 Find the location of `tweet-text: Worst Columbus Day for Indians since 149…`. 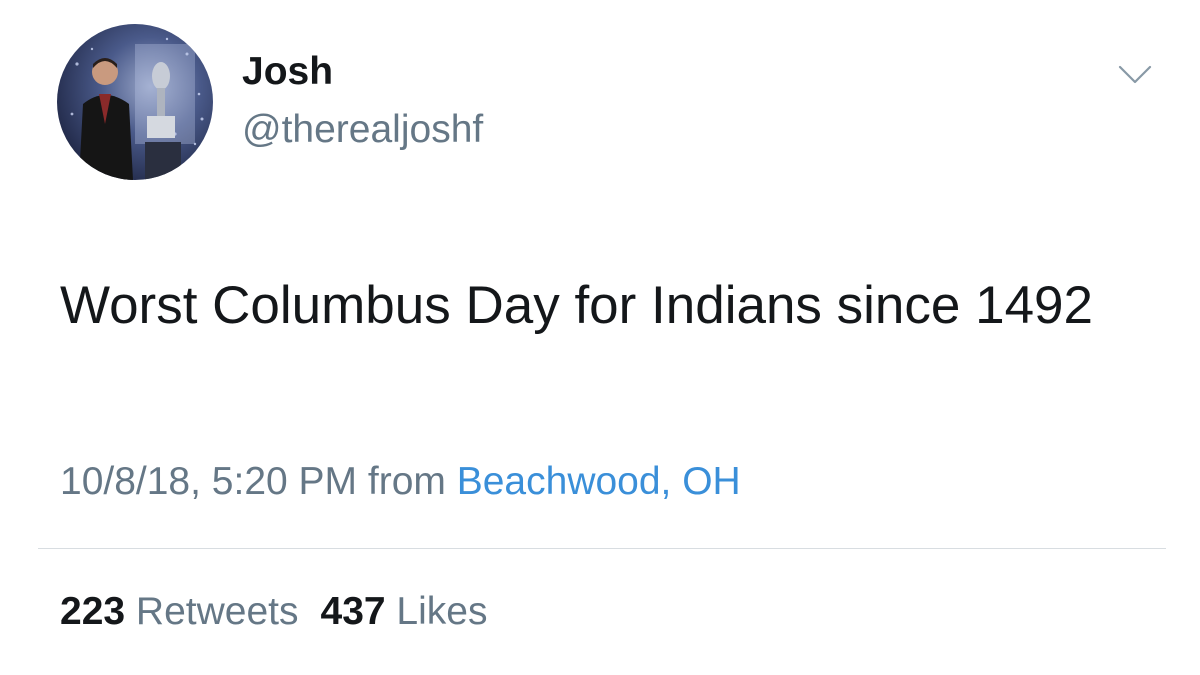

tweet-text: Worst Columbus Day for Indians since 149… is located at coordinates (577, 305).